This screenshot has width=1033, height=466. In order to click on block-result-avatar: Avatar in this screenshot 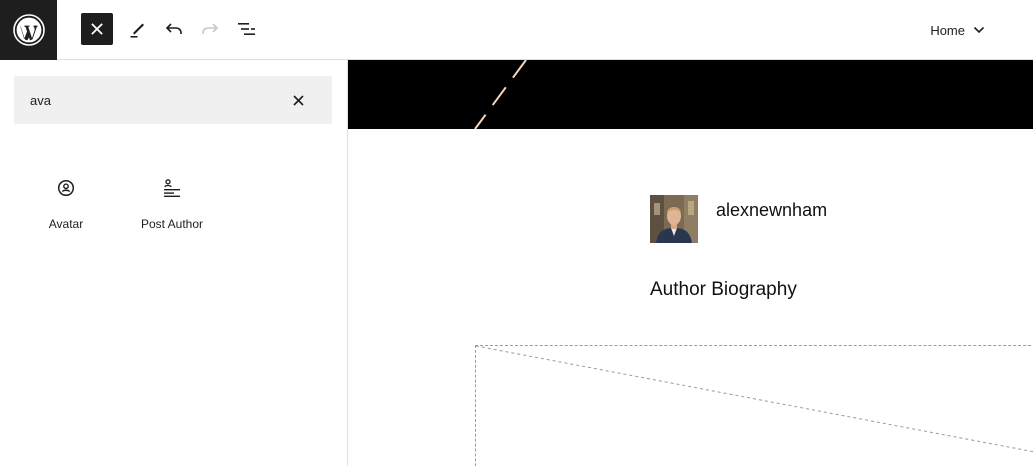, I will do `click(66, 212)`.